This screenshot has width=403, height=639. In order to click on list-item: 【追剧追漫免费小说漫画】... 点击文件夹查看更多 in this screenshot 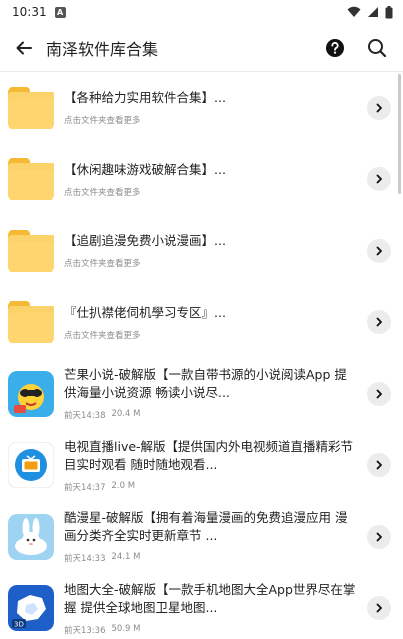, I will do `click(201, 251)`.